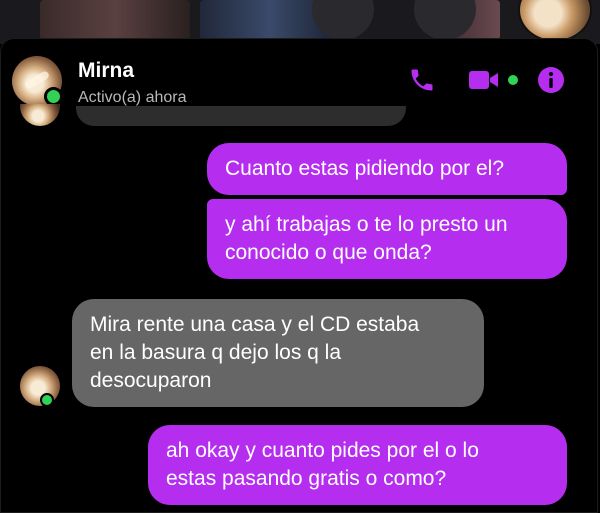 The image size is (600, 513). Describe the element at coordinates (115, 20) in the screenshot. I see `background-thumbnail` at that location.